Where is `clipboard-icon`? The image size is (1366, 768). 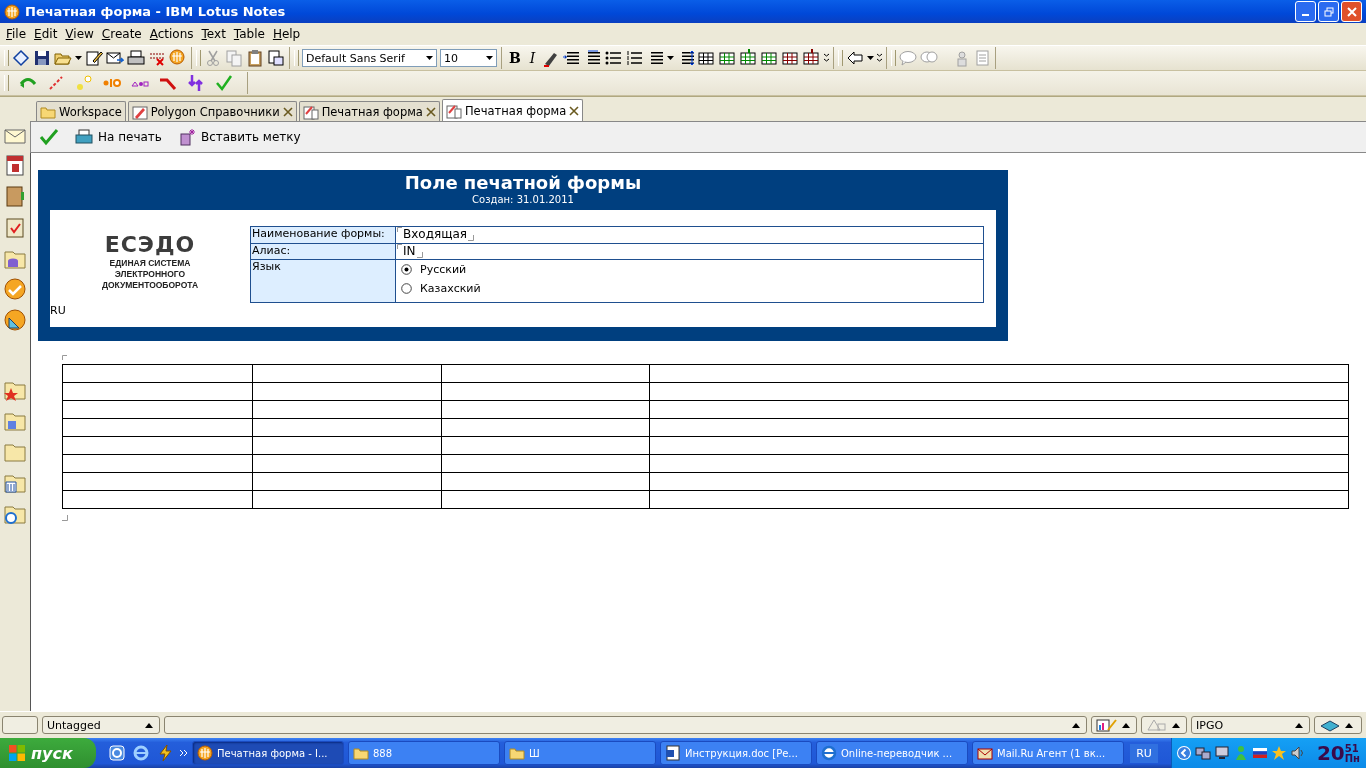
clipboard-icon is located at coordinates (15, 227).